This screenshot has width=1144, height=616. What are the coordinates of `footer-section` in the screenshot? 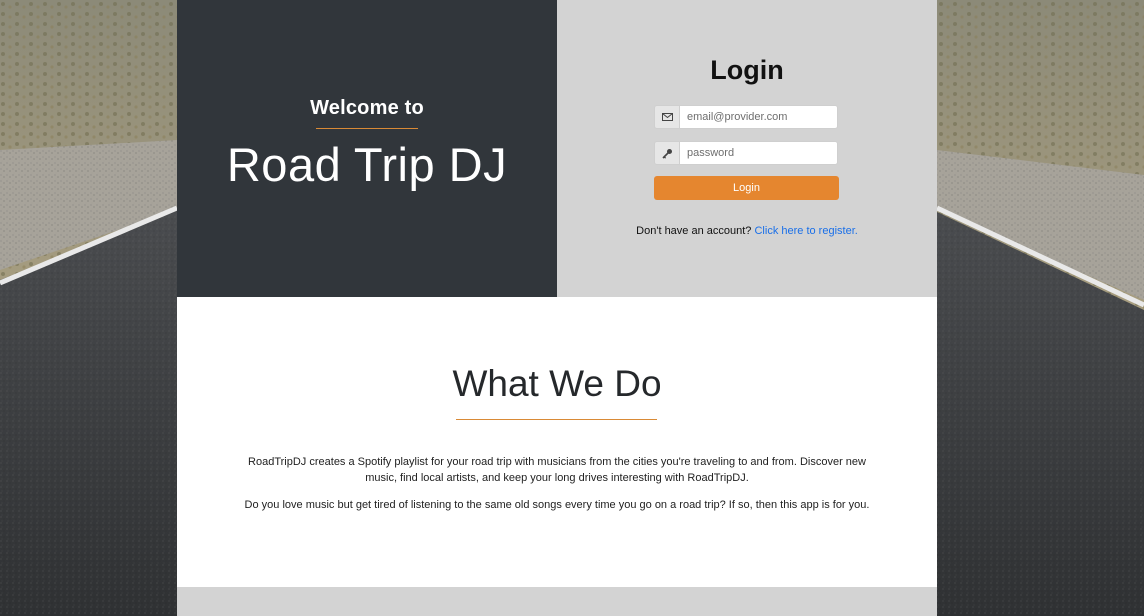 It's located at (557, 601).